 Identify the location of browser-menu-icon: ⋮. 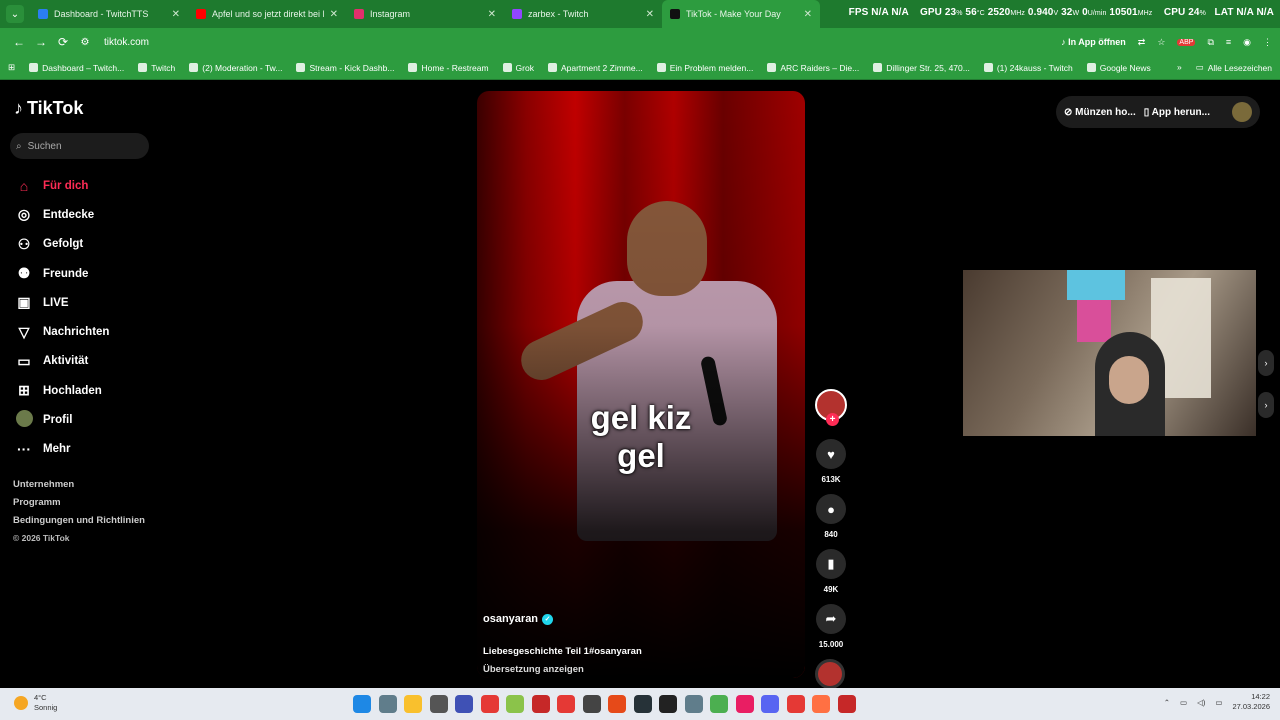
(1267, 42).